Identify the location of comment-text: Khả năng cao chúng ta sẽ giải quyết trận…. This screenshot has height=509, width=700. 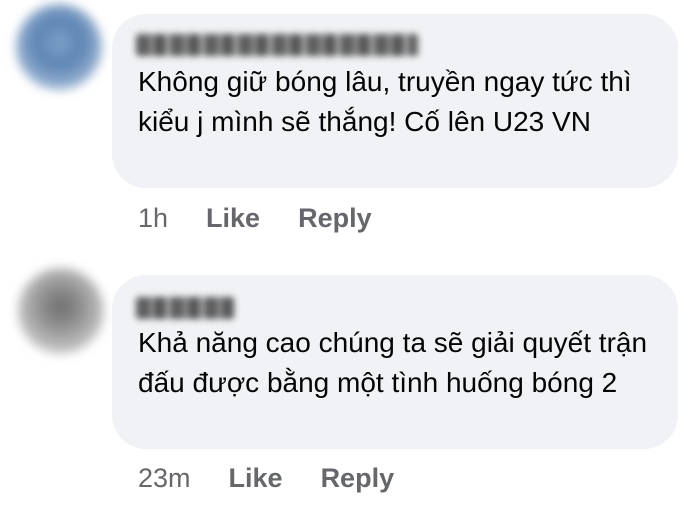
(393, 362).